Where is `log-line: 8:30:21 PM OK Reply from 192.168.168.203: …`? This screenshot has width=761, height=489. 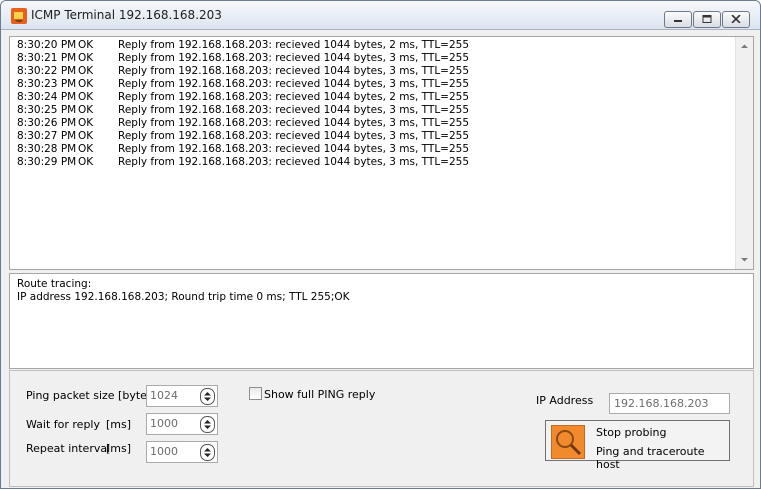 log-line: 8:30:21 PM OK Reply from 192.168.168.203: … is located at coordinates (375, 58).